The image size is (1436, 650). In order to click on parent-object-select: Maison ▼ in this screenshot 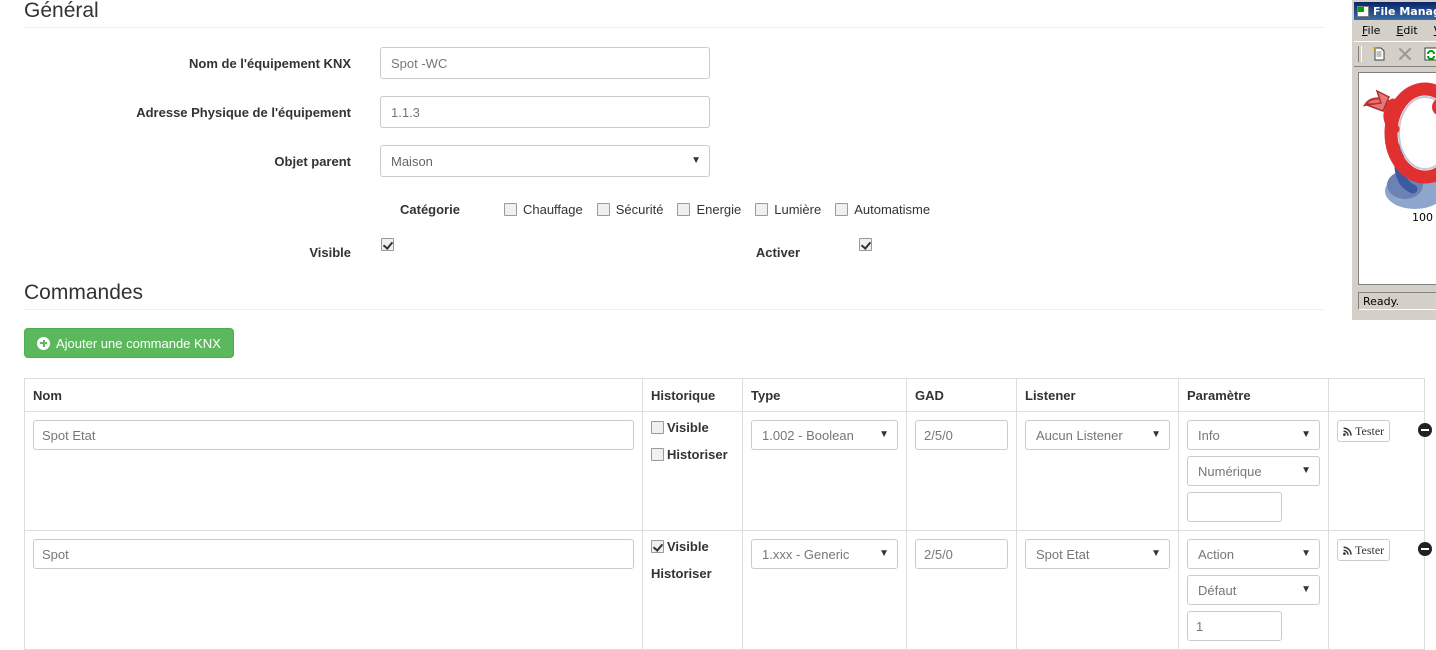, I will do `click(545, 161)`.